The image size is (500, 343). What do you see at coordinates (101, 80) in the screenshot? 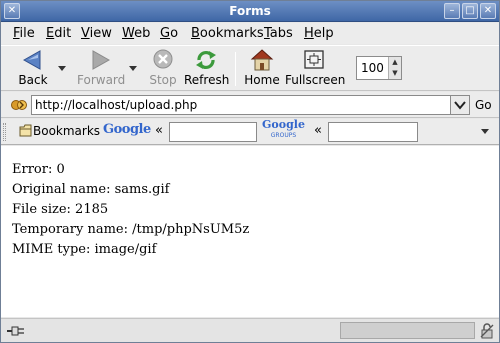
I see `forward-label: Forward` at bounding box center [101, 80].